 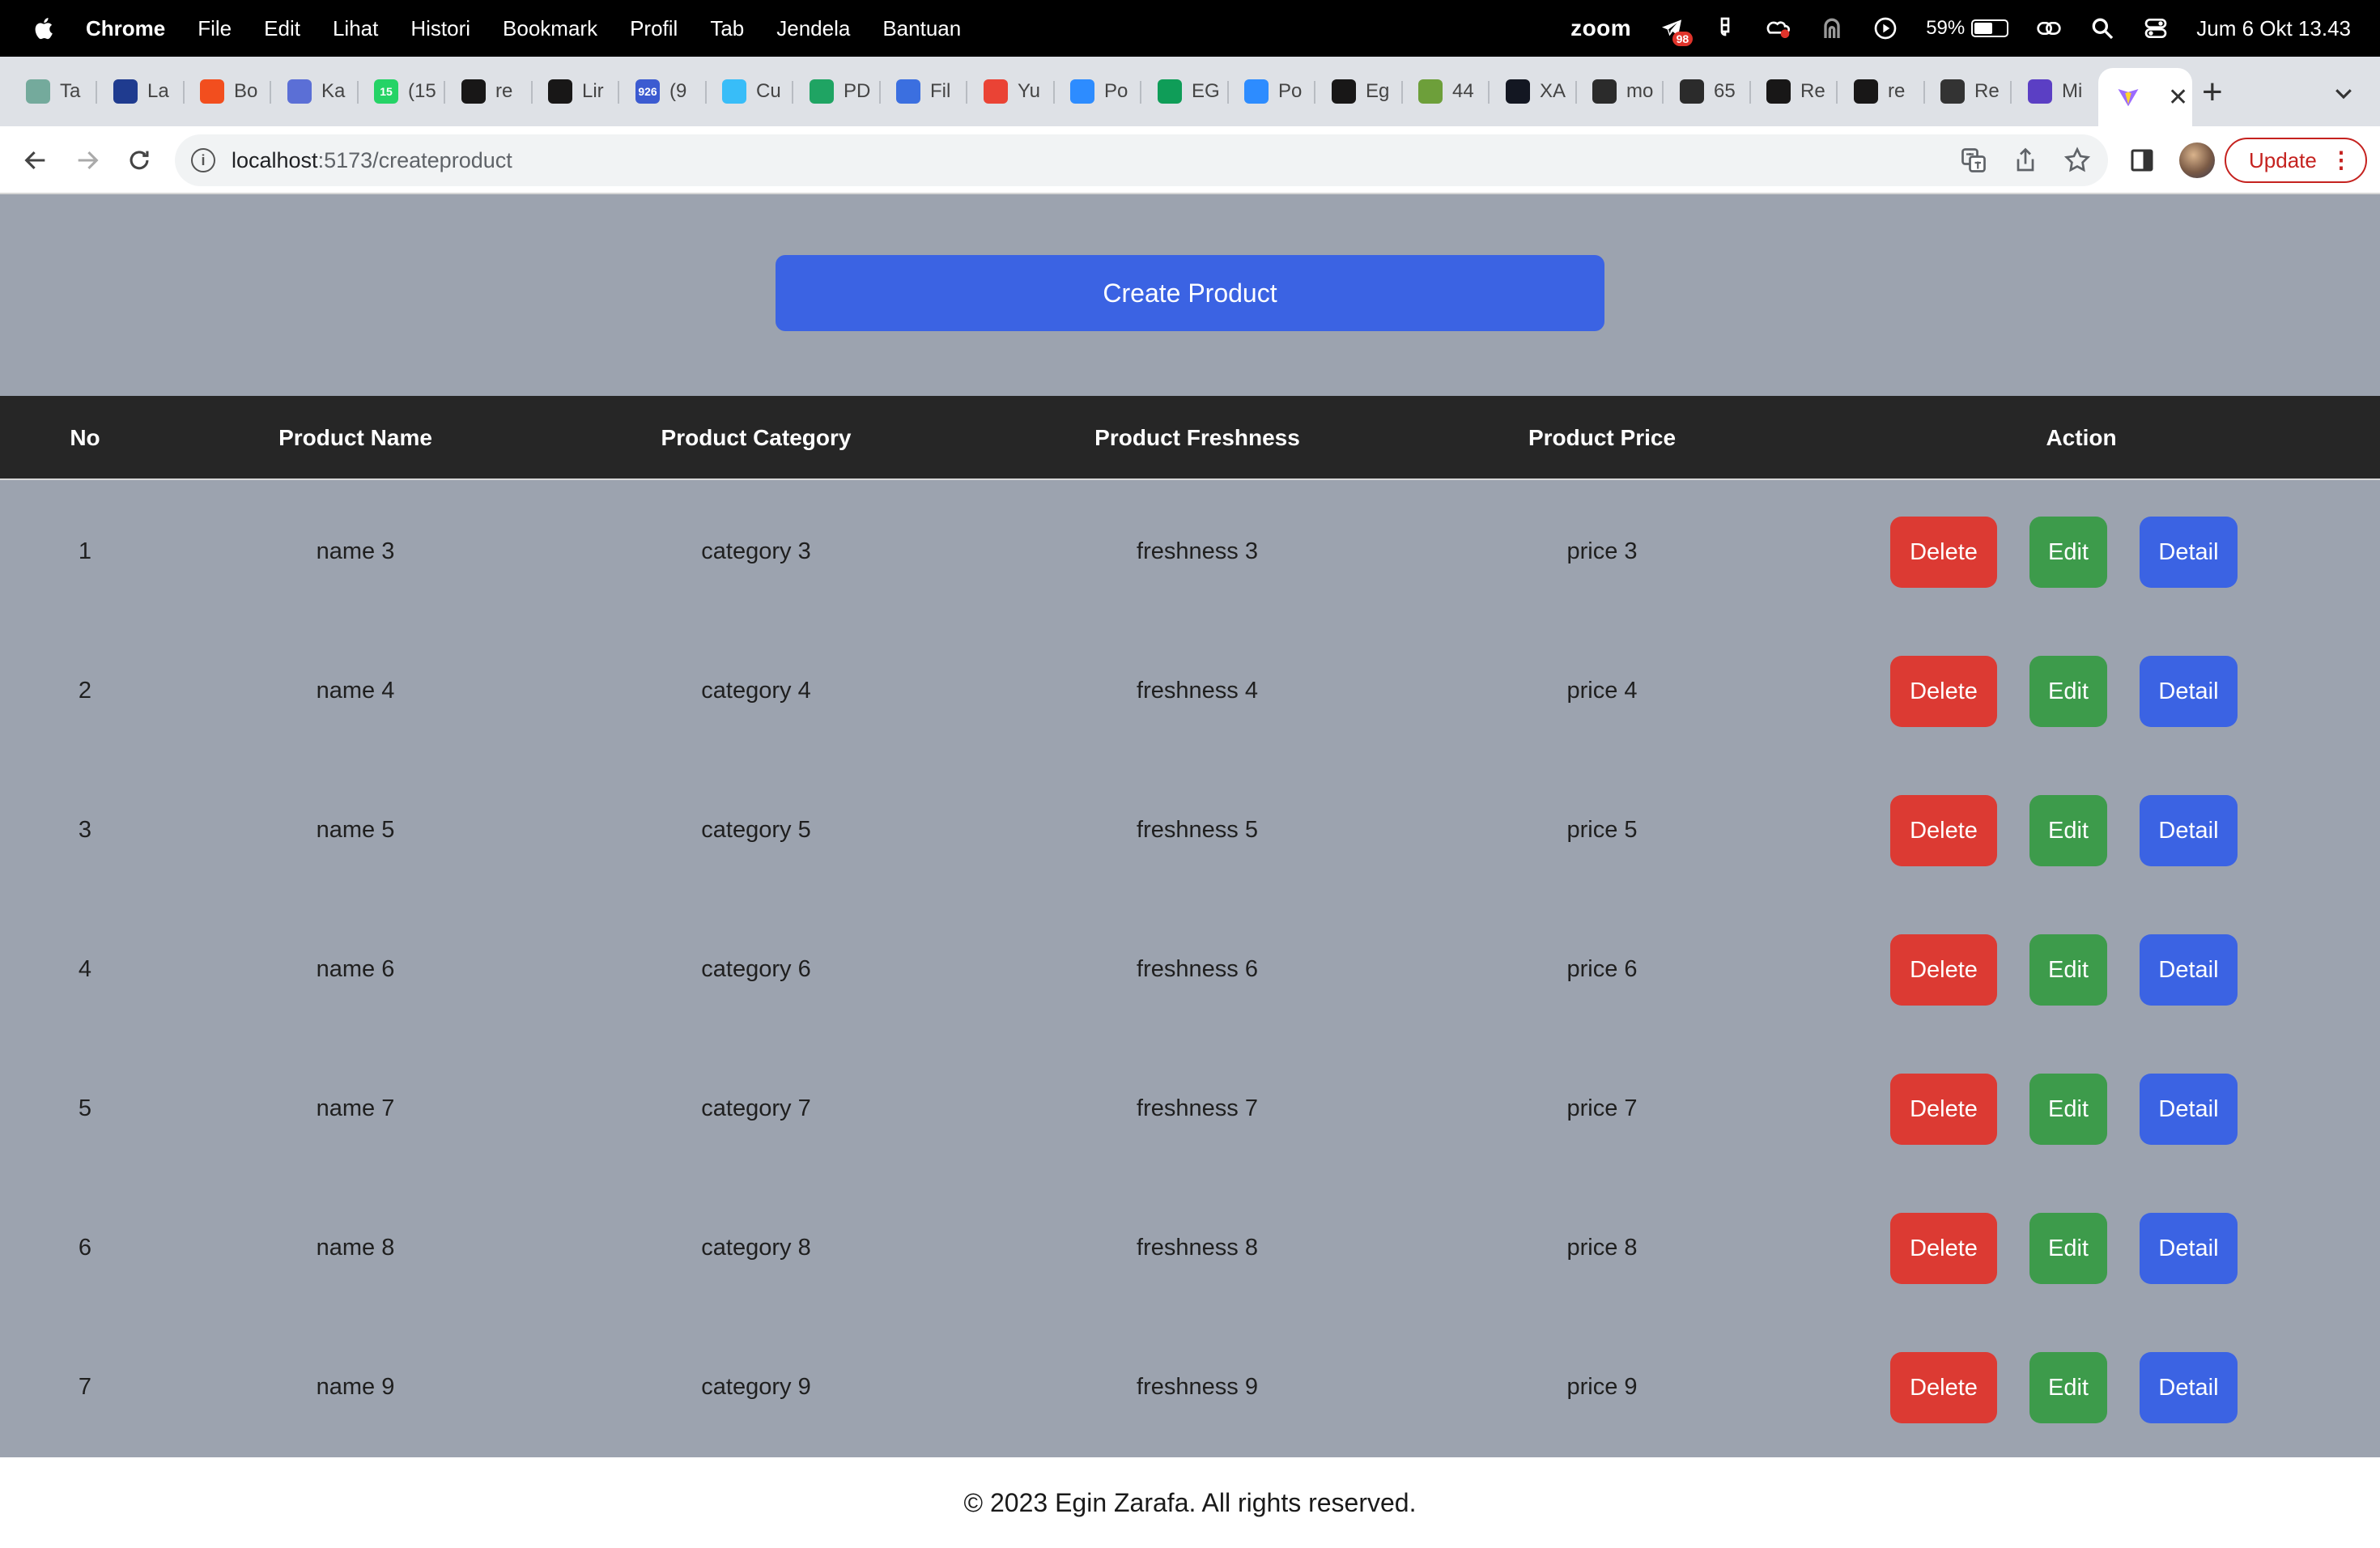 I want to click on tab-title: Fil, so click(x=940, y=91).